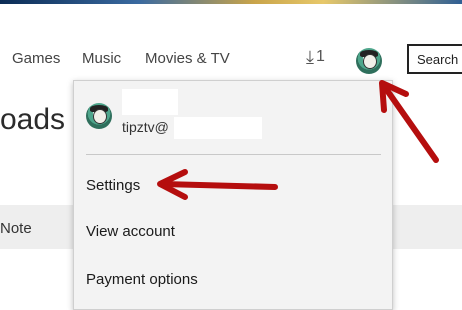 The image size is (462, 310). What do you see at coordinates (101, 58) in the screenshot?
I see `nav-item-music: Music` at bounding box center [101, 58].